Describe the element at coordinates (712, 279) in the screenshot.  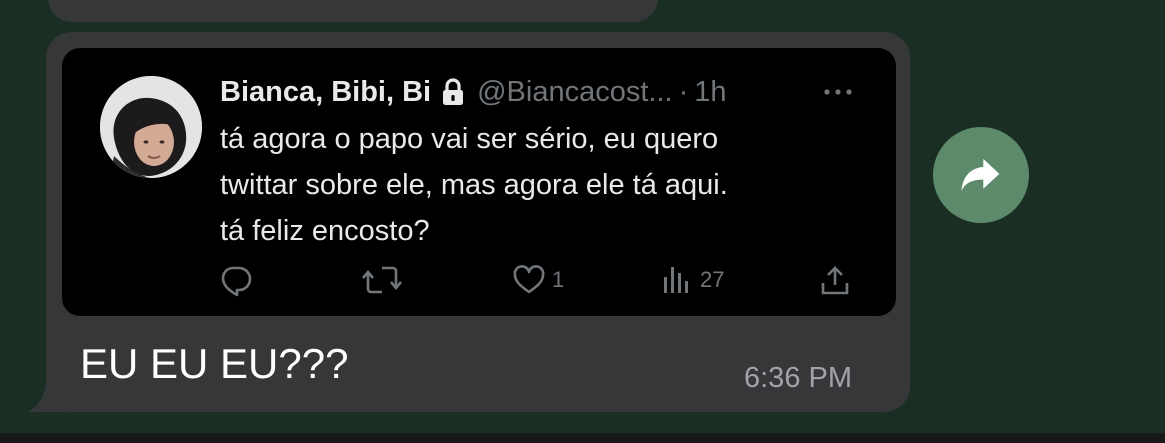
I see `views-count: 27` at that location.